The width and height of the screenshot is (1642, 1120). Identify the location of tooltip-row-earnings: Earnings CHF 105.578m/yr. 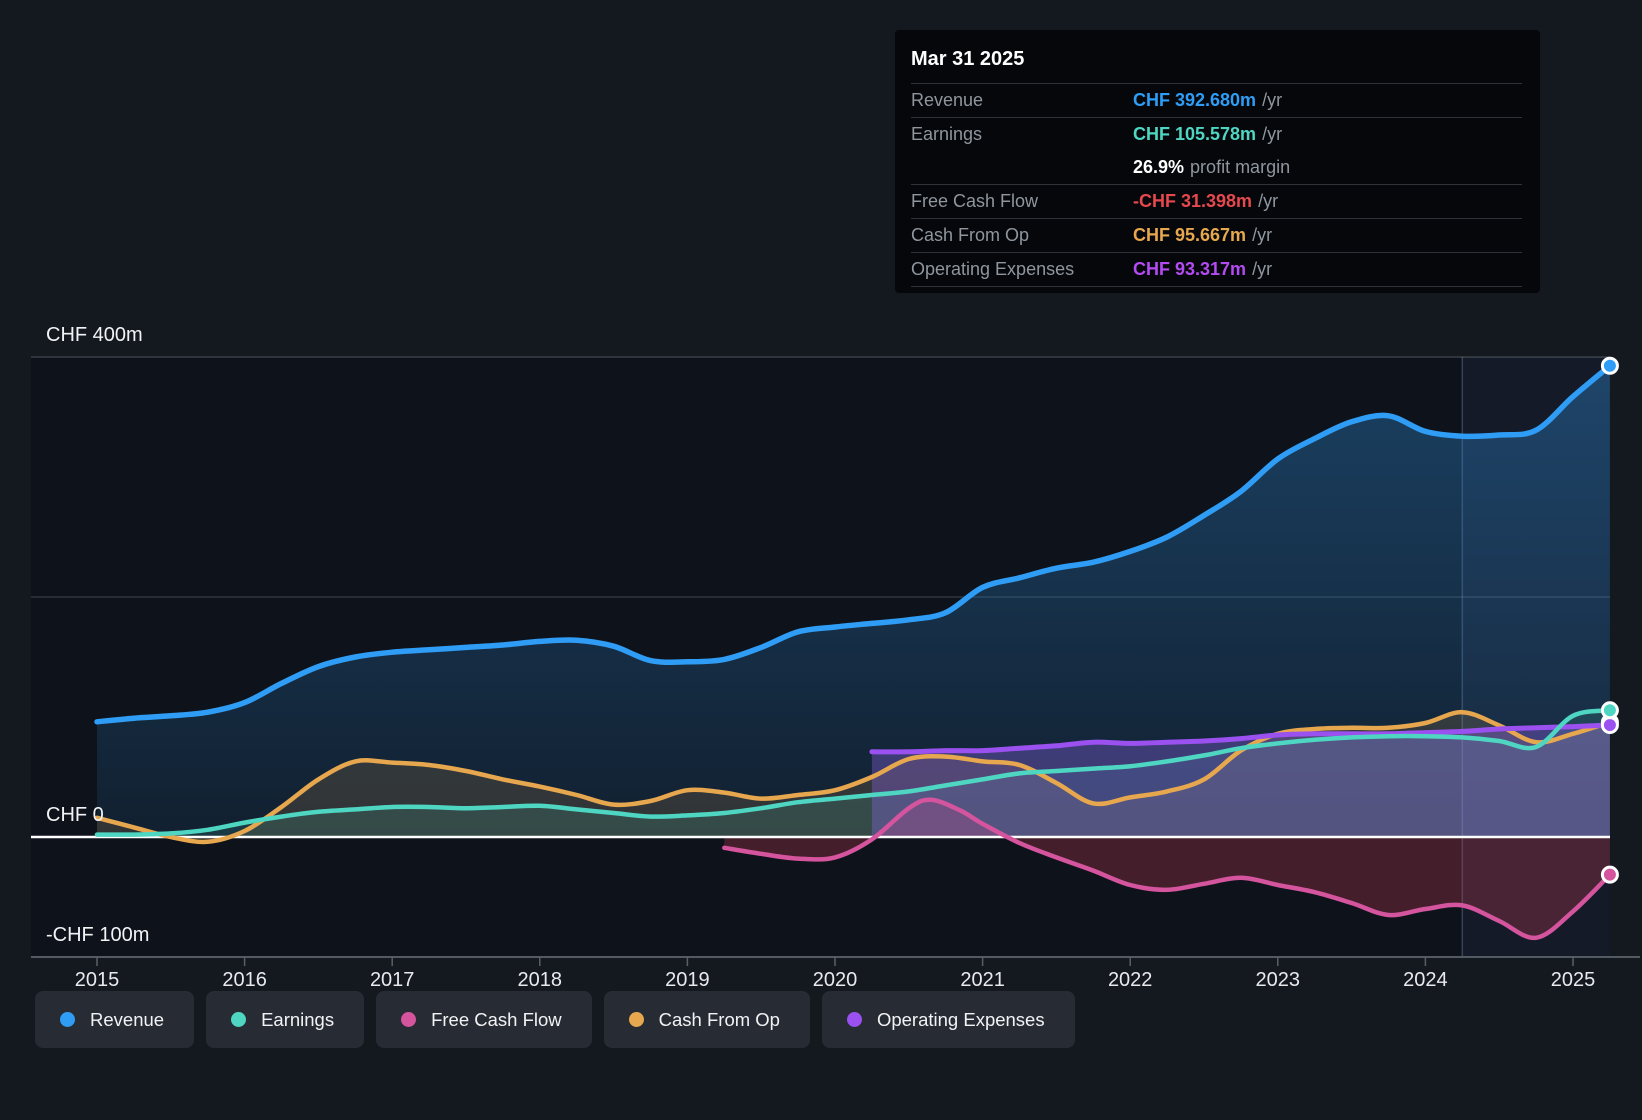
(1216, 134).